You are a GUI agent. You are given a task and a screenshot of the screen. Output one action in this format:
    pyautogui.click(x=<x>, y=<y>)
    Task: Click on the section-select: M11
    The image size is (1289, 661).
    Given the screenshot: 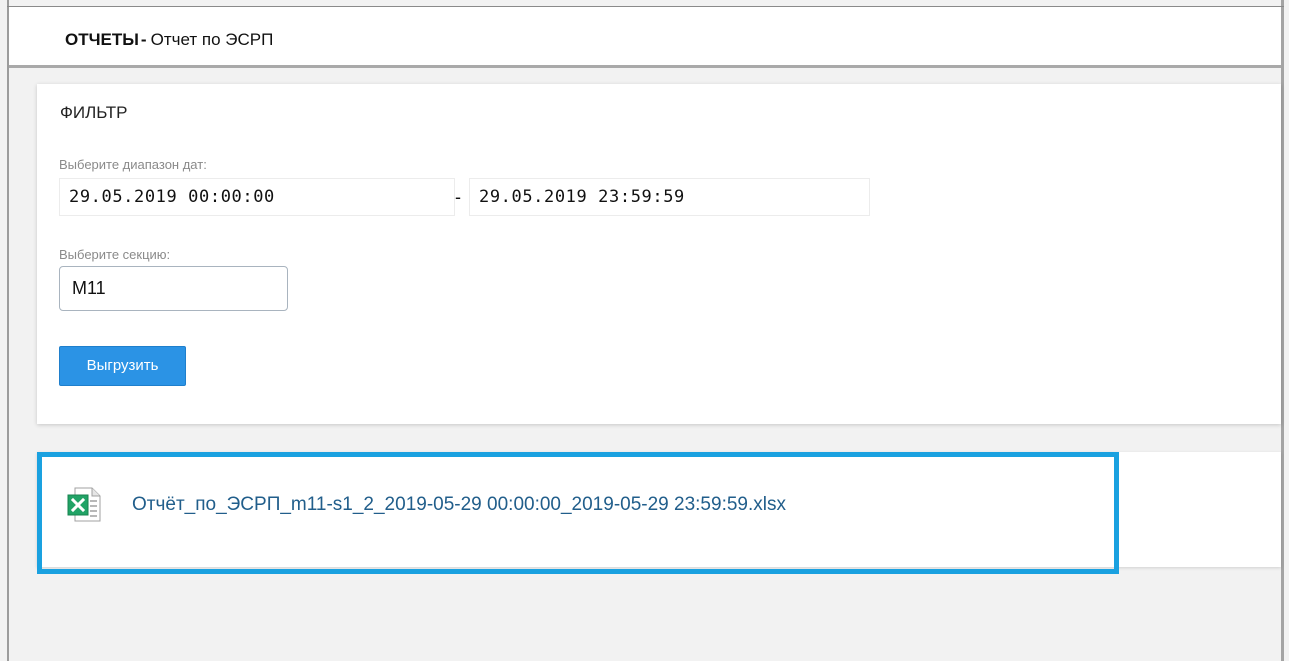 What is the action you would take?
    pyautogui.click(x=173, y=288)
    